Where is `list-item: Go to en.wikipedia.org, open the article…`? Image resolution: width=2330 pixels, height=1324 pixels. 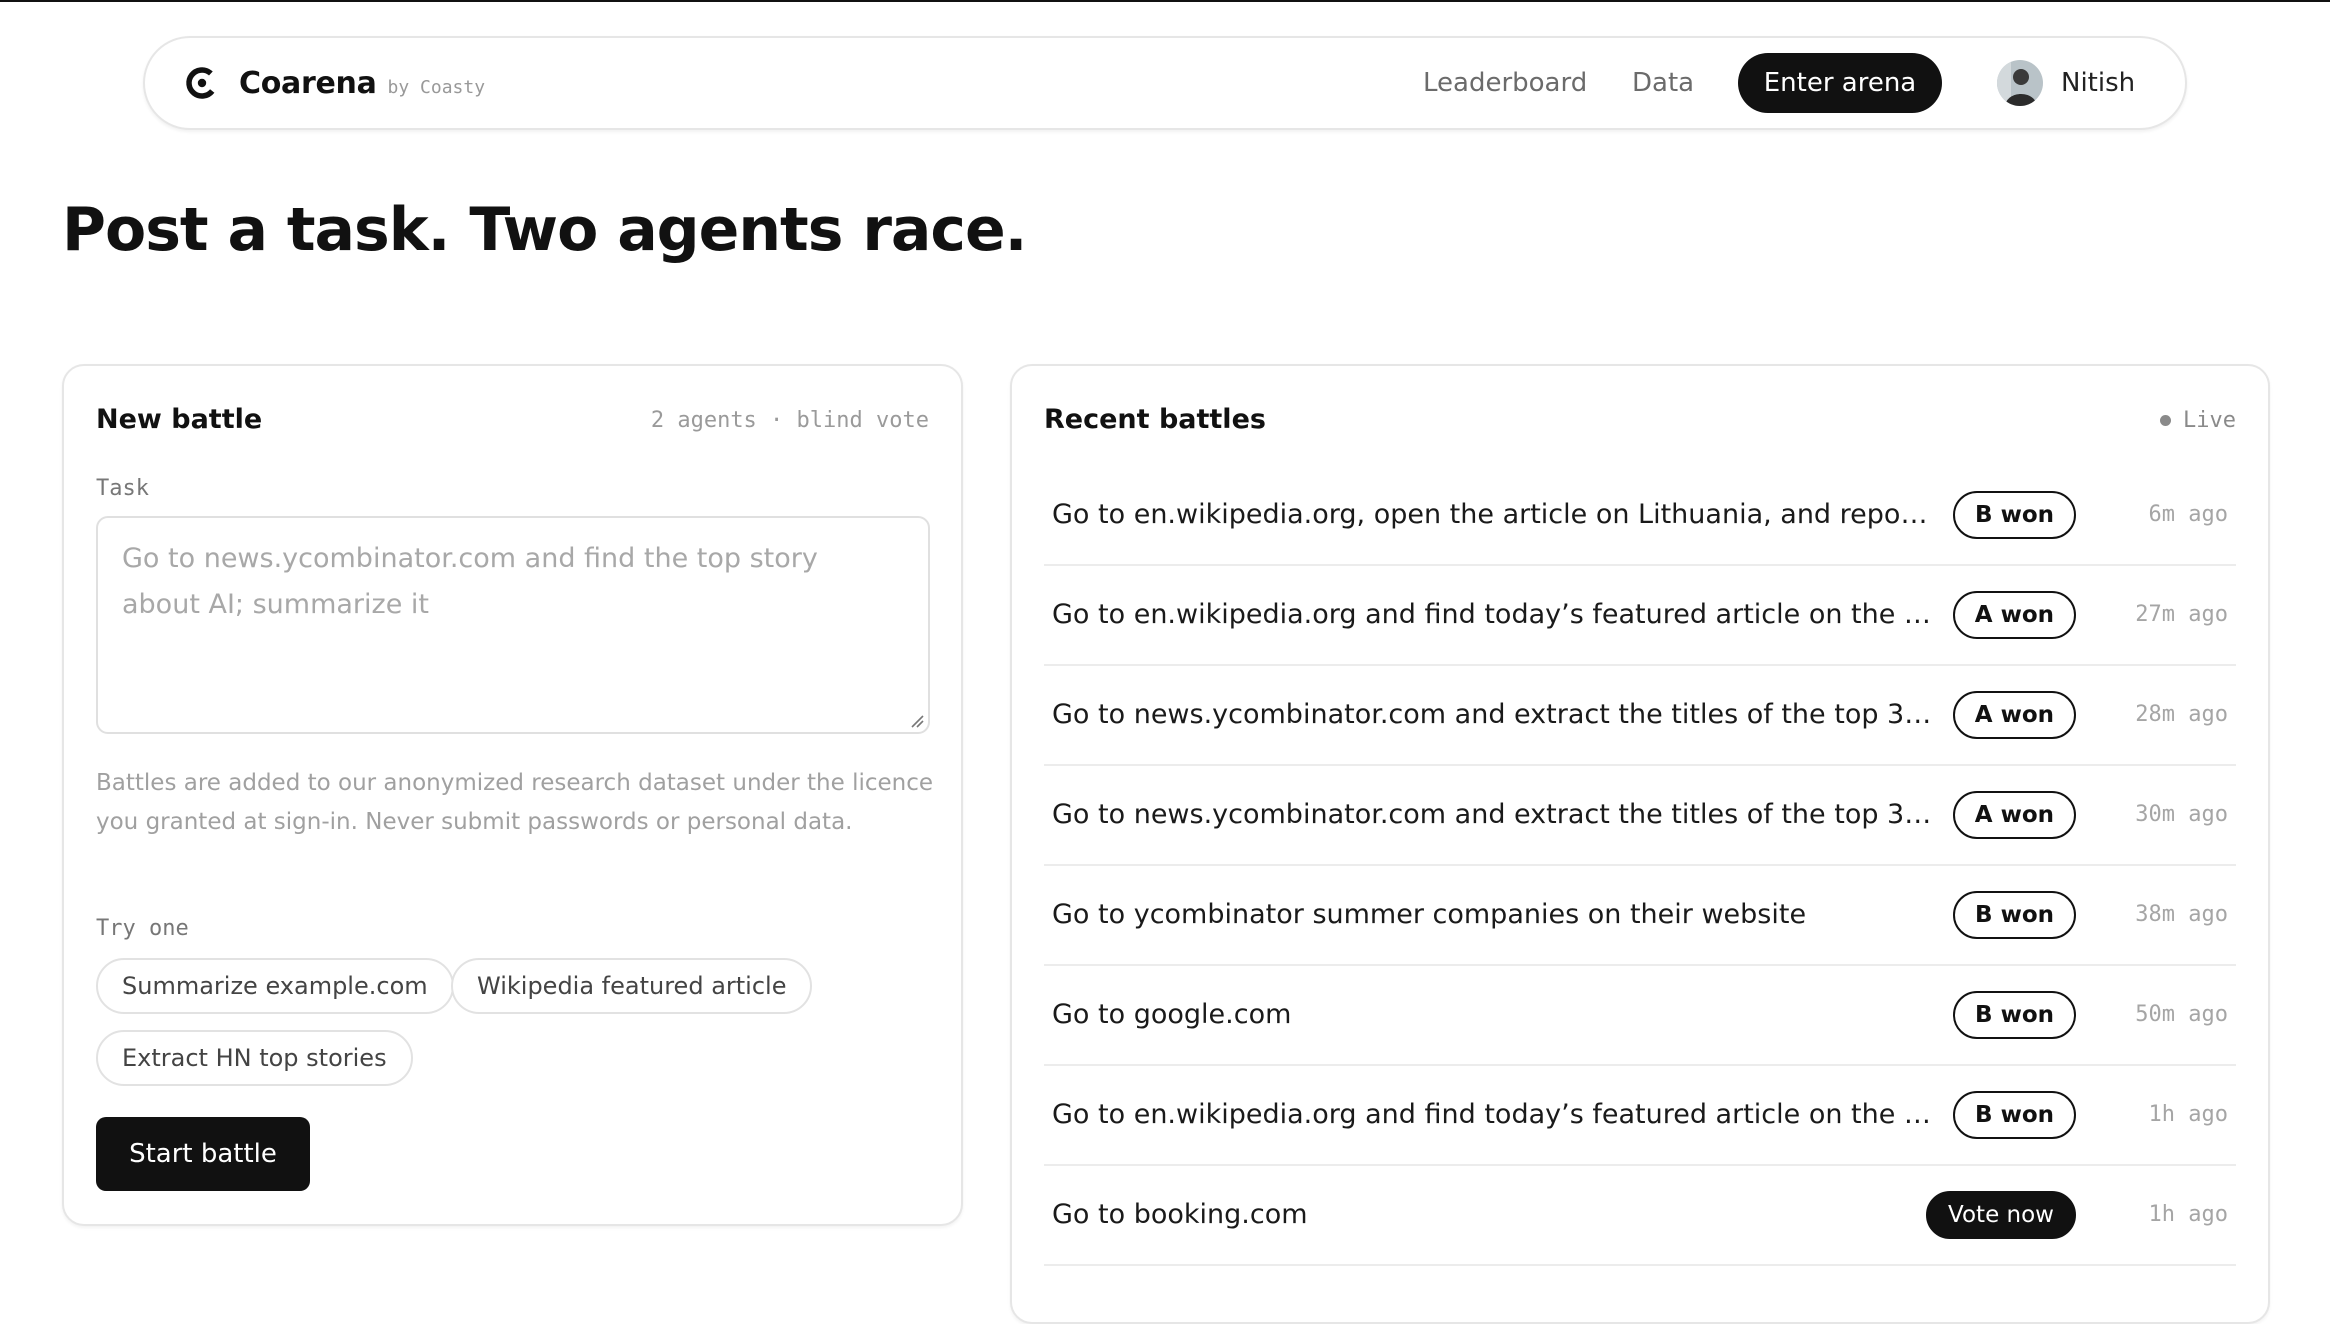 list-item: Go to en.wikipedia.org, open the article… is located at coordinates (1640, 516).